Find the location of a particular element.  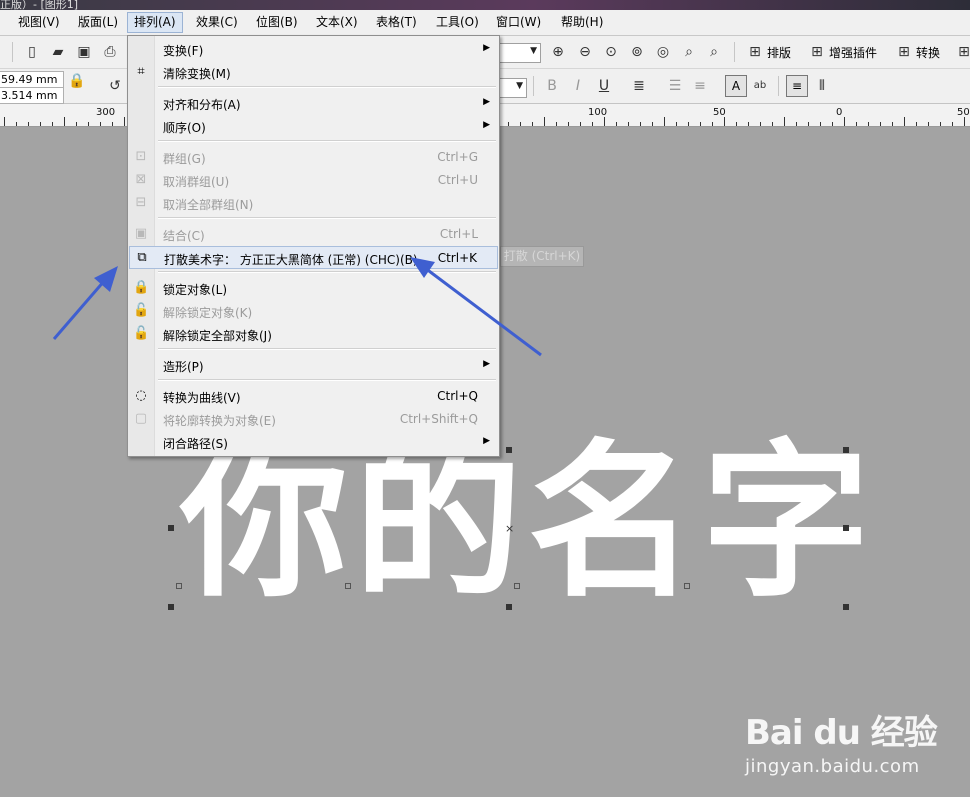

break-apart-tooltip: 打散 (Ctrl+K) is located at coordinates (542, 256).